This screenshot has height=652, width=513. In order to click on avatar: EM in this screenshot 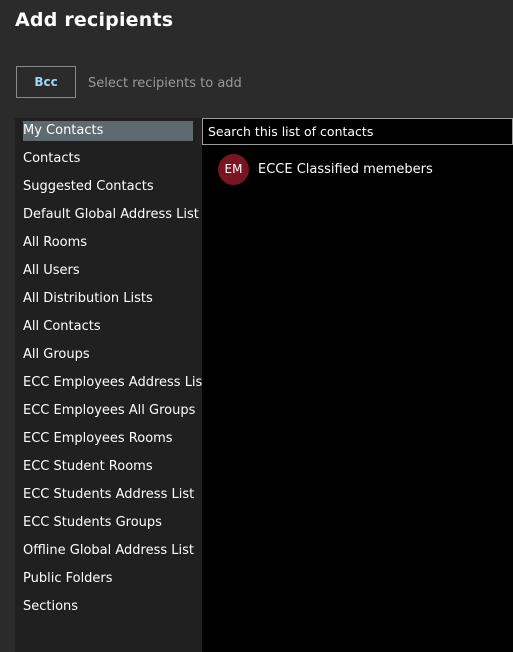, I will do `click(233, 169)`.